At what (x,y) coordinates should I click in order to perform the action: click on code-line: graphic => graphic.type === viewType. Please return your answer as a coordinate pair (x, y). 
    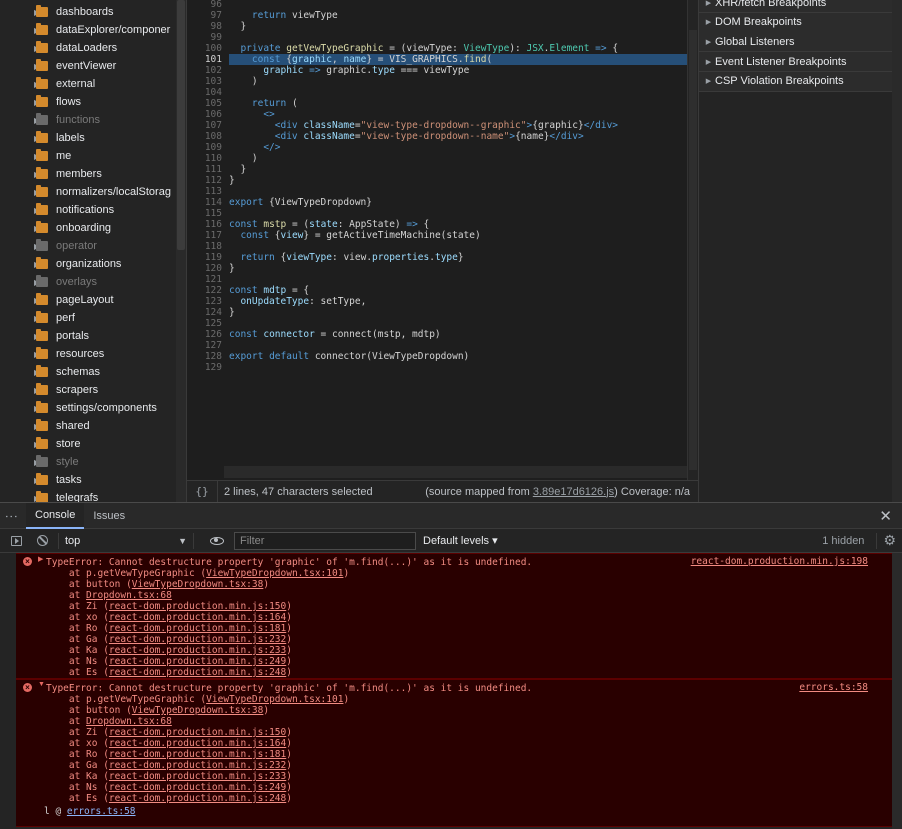
    Looking at the image, I should click on (349, 70).